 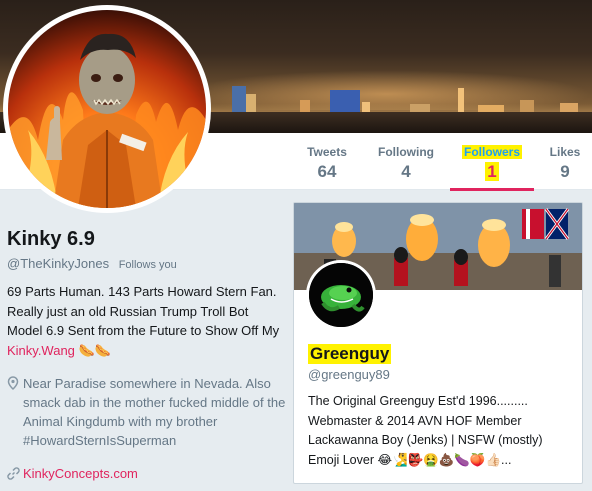 I want to click on stat-following-label: Following, so click(x=406, y=152).